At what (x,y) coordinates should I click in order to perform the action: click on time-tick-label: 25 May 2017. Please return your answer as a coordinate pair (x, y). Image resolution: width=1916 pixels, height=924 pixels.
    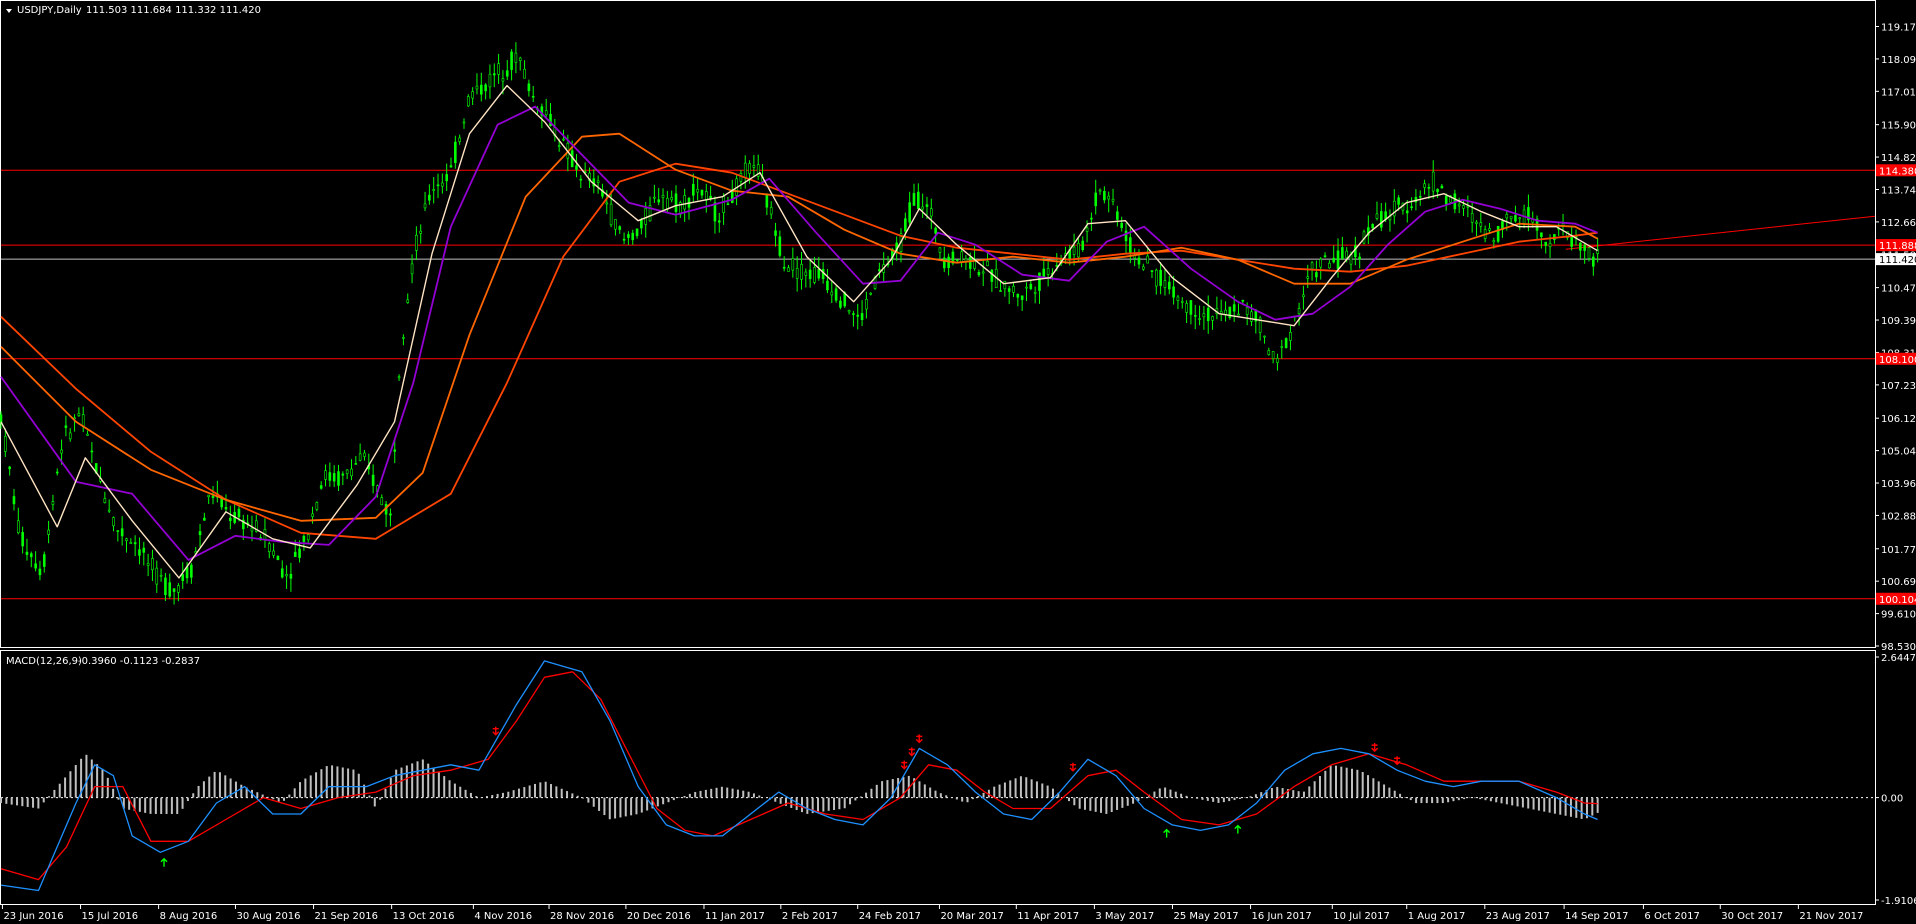
    Looking at the image, I should click on (1205, 916).